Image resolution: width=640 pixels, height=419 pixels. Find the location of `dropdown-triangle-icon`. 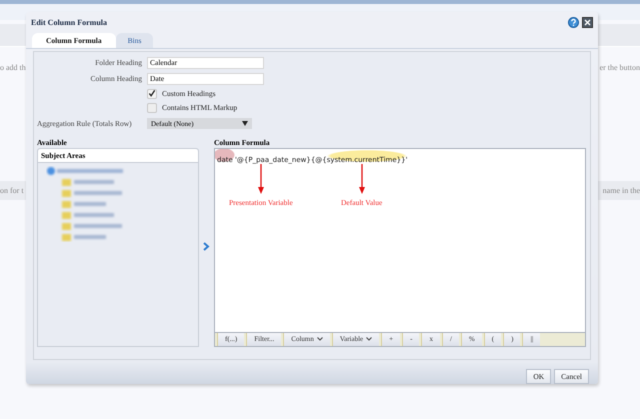

dropdown-triangle-icon is located at coordinates (245, 123).